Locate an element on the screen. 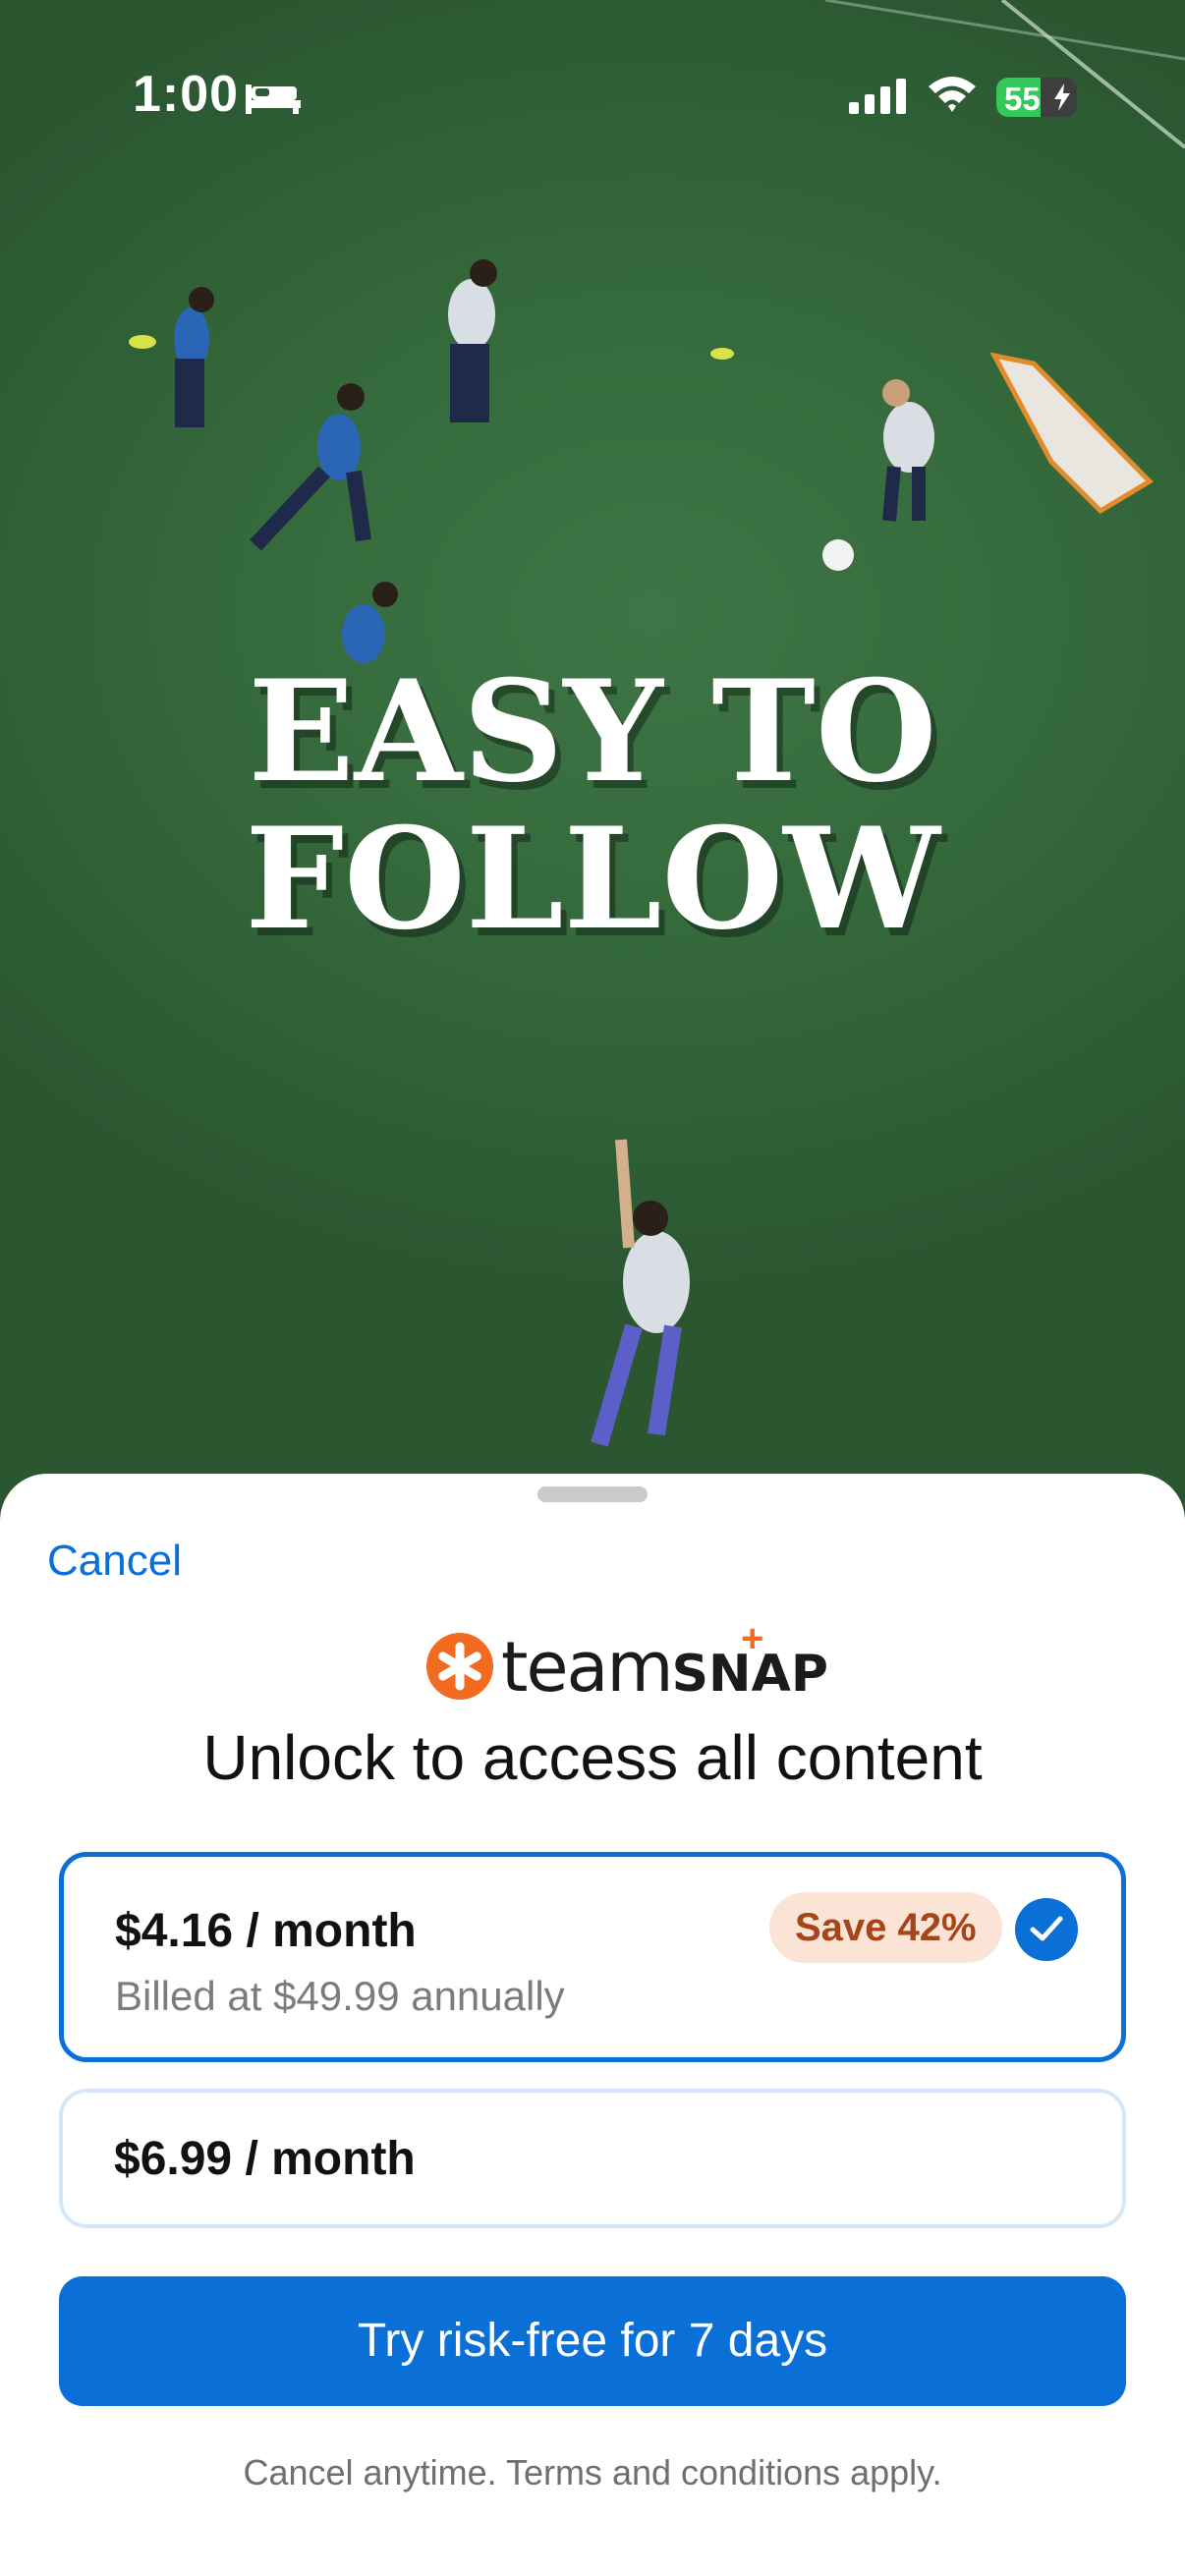 The height and width of the screenshot is (2576, 1185). plan-price: $6.99 / month is located at coordinates (265, 2159).